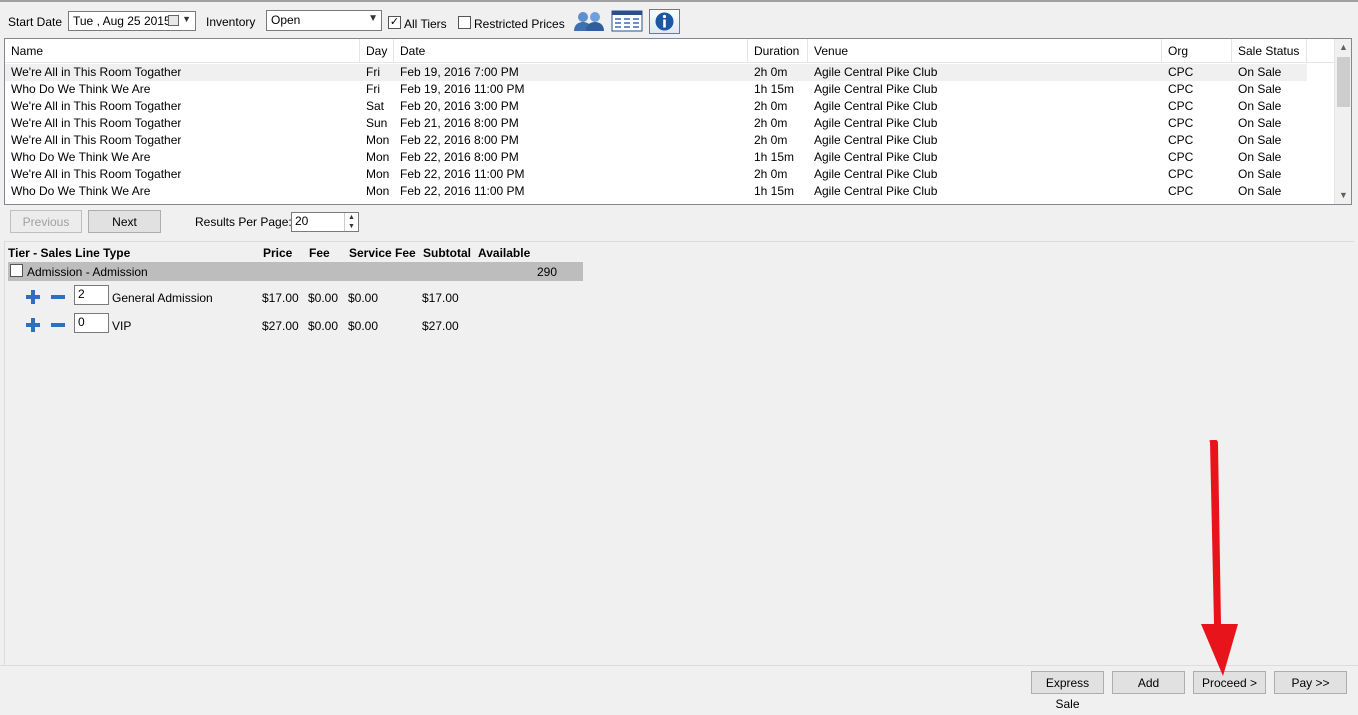 Image resolution: width=1358 pixels, height=715 pixels. What do you see at coordinates (295, 271) in the screenshot?
I see `tier-group-row: Admission - Admission 290` at bounding box center [295, 271].